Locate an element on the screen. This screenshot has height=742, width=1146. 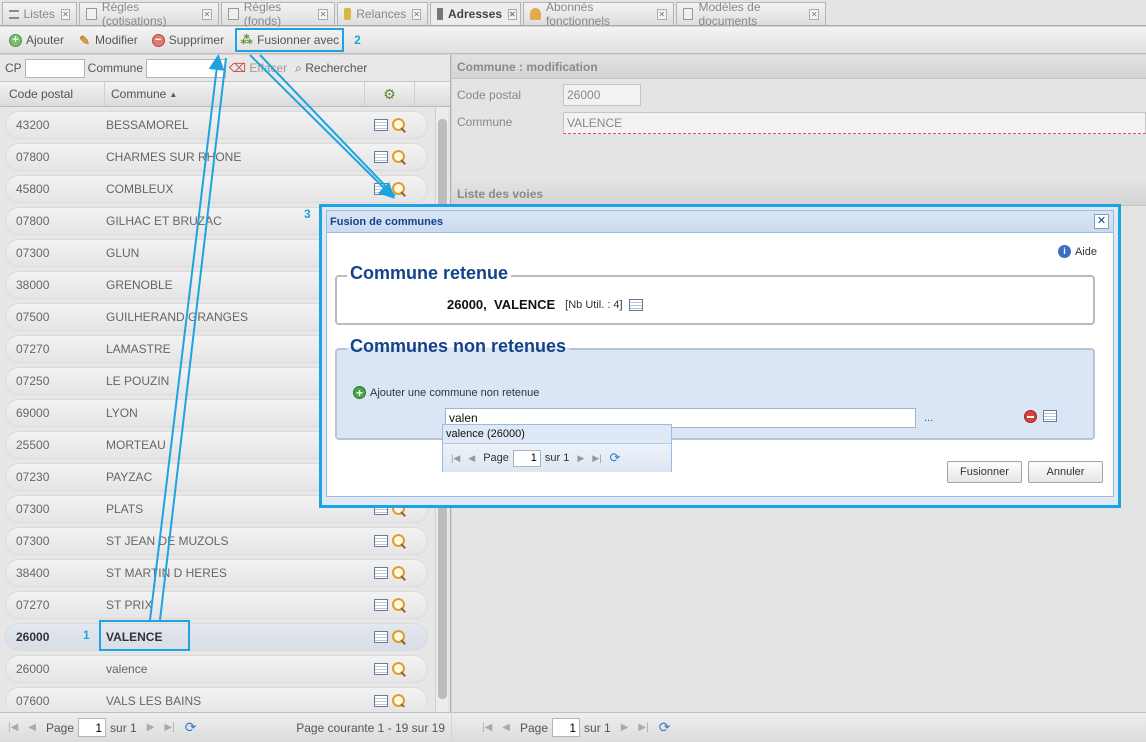
help-button: i Aide is located at coordinates (1077, 251).